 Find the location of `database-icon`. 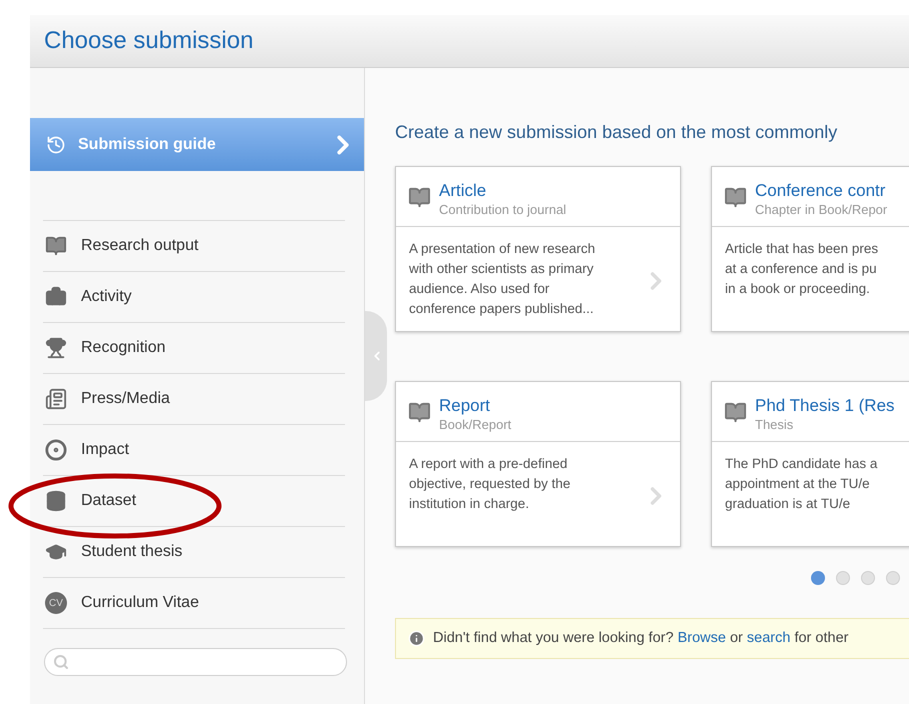

database-icon is located at coordinates (56, 501).